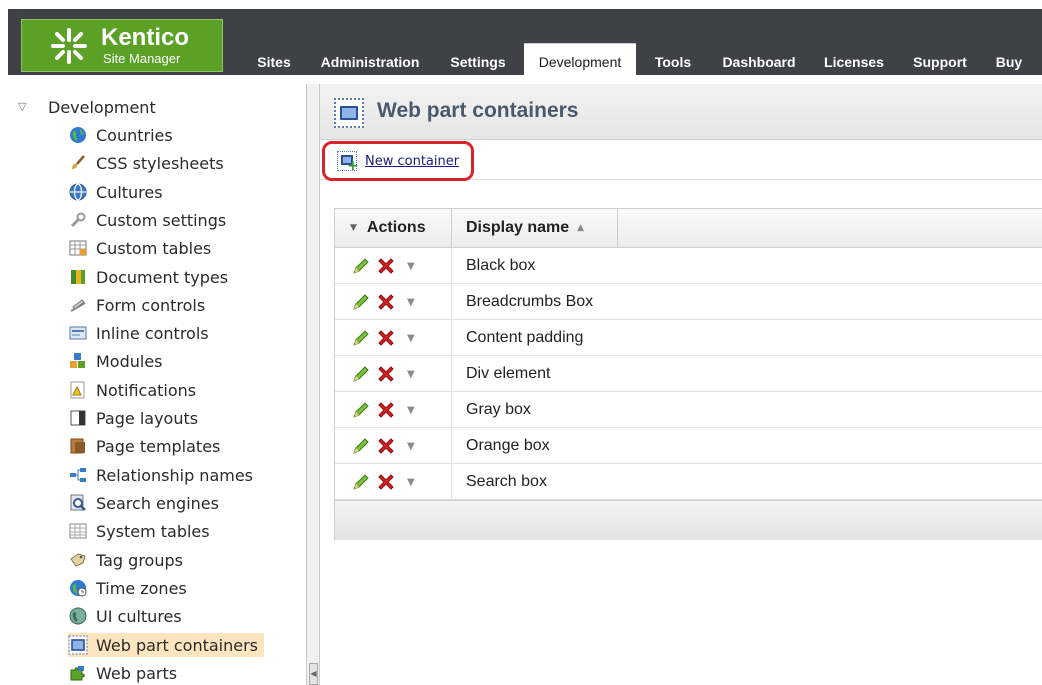 The image size is (1042, 685). Describe the element at coordinates (78, 163) in the screenshot. I see `brush-icon` at that location.